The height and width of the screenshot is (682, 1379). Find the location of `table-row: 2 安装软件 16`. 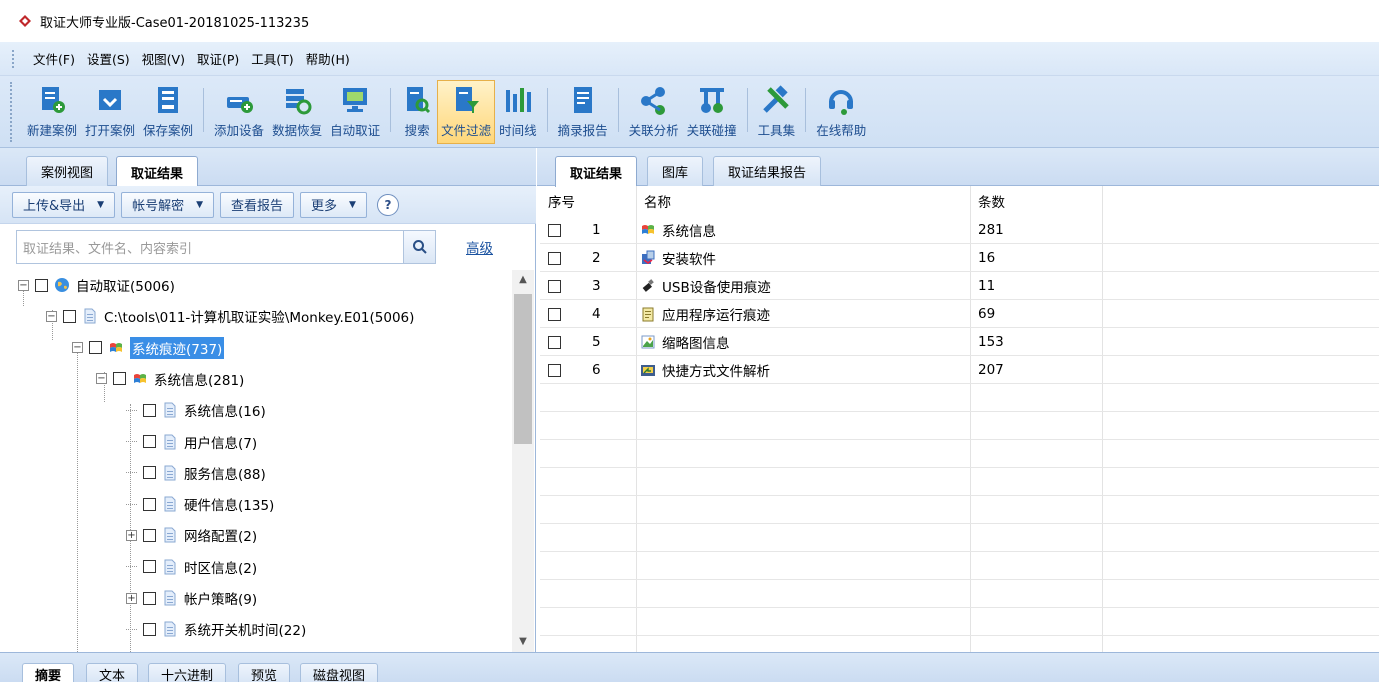

table-row: 2 安装软件 16 is located at coordinates (959, 258).